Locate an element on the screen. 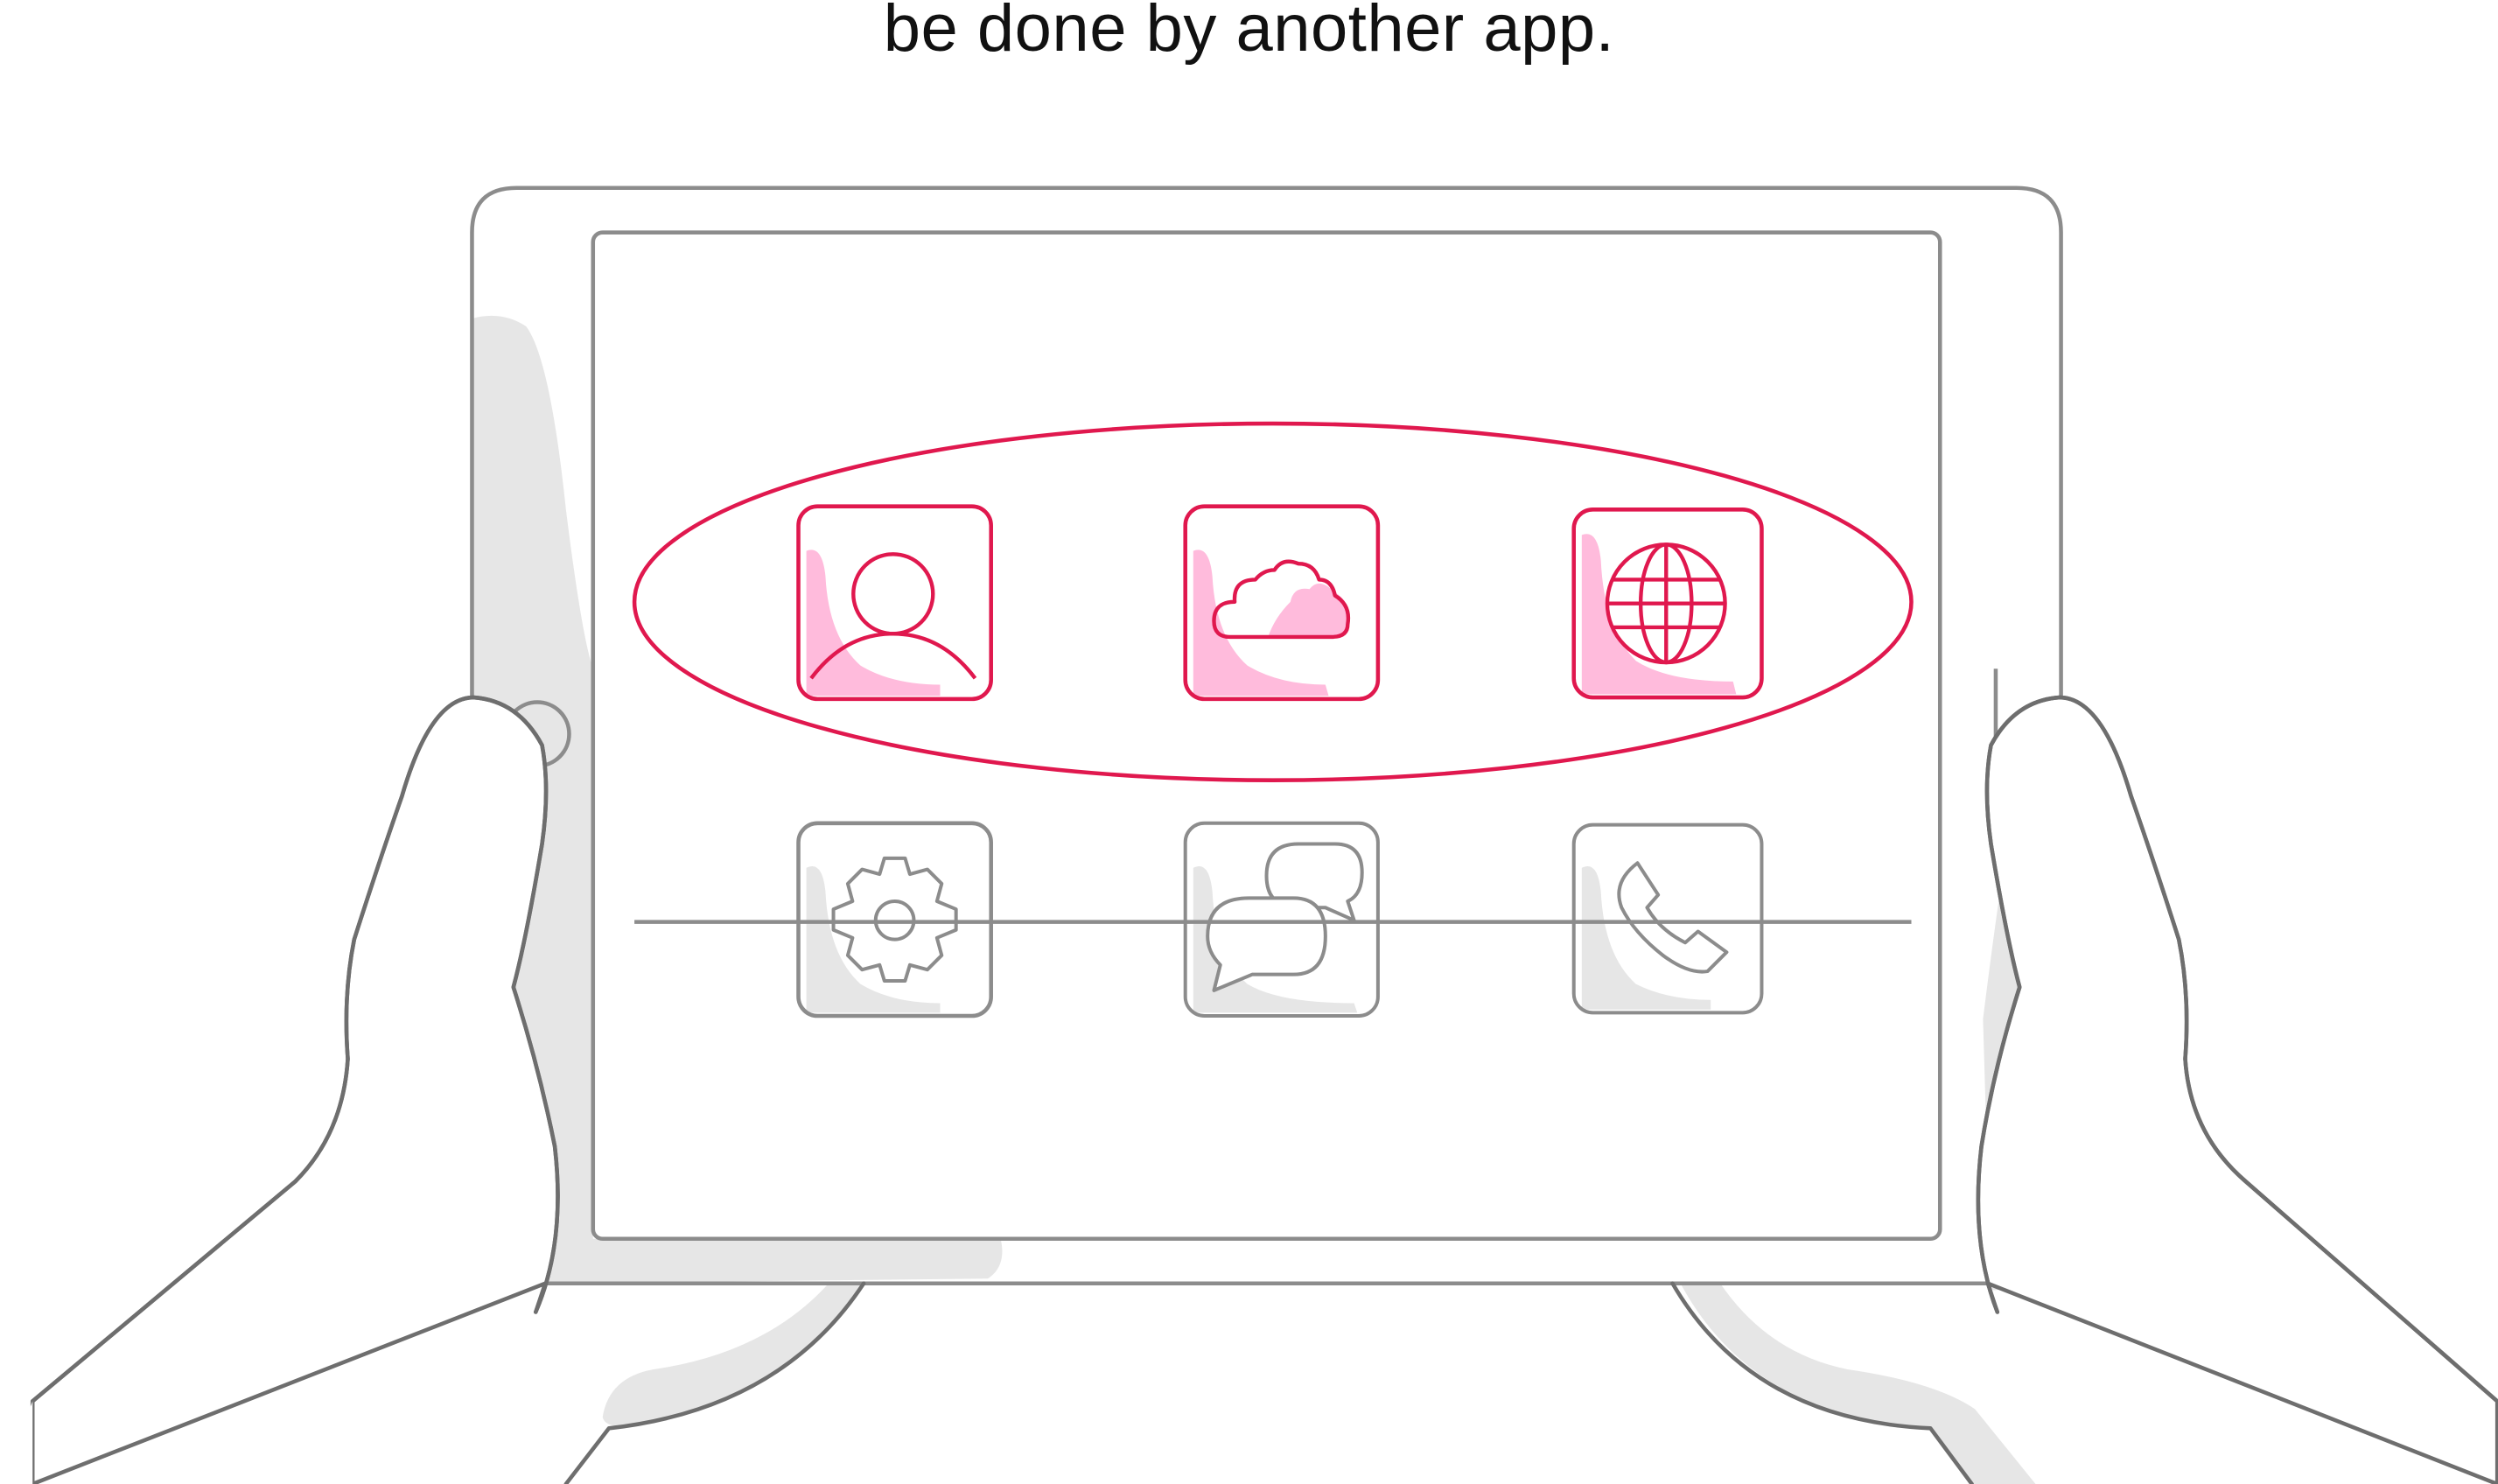 Image resolution: width=2498 pixels, height=1484 pixels. globe-icon is located at coordinates (1666, 603).